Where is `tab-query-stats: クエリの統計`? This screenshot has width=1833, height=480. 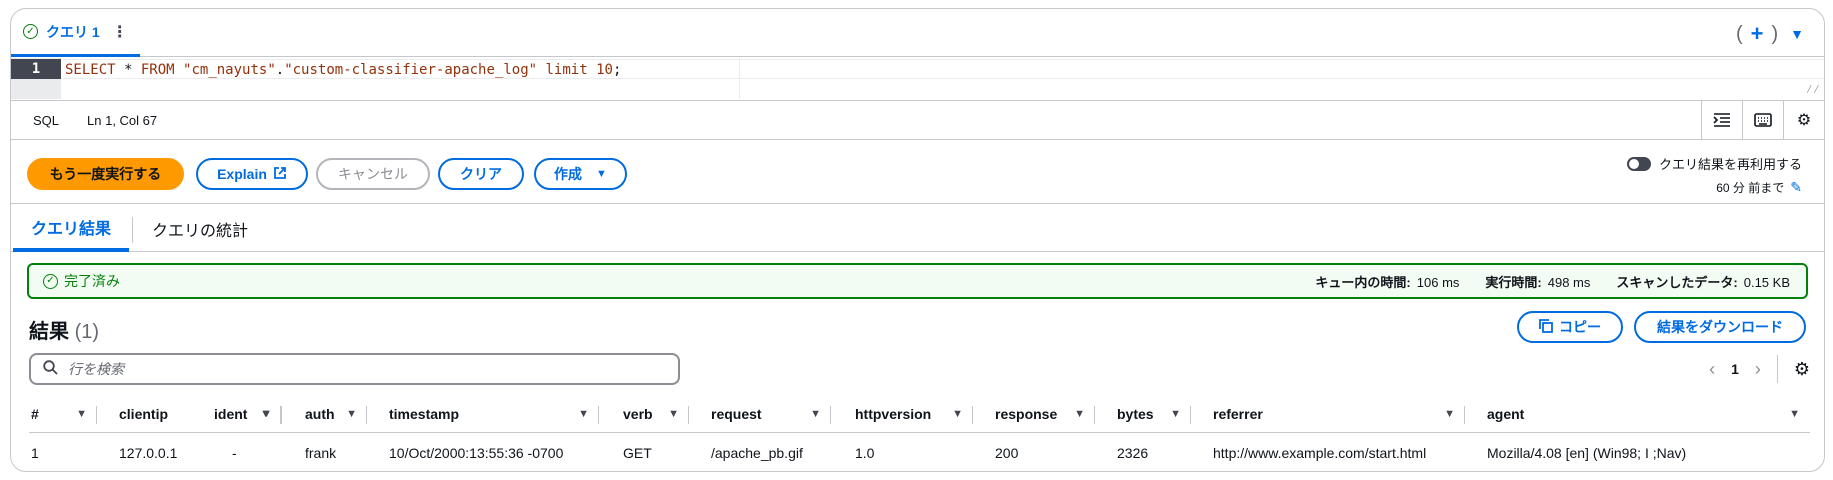
tab-query-stats: クエリの統計 is located at coordinates (200, 228).